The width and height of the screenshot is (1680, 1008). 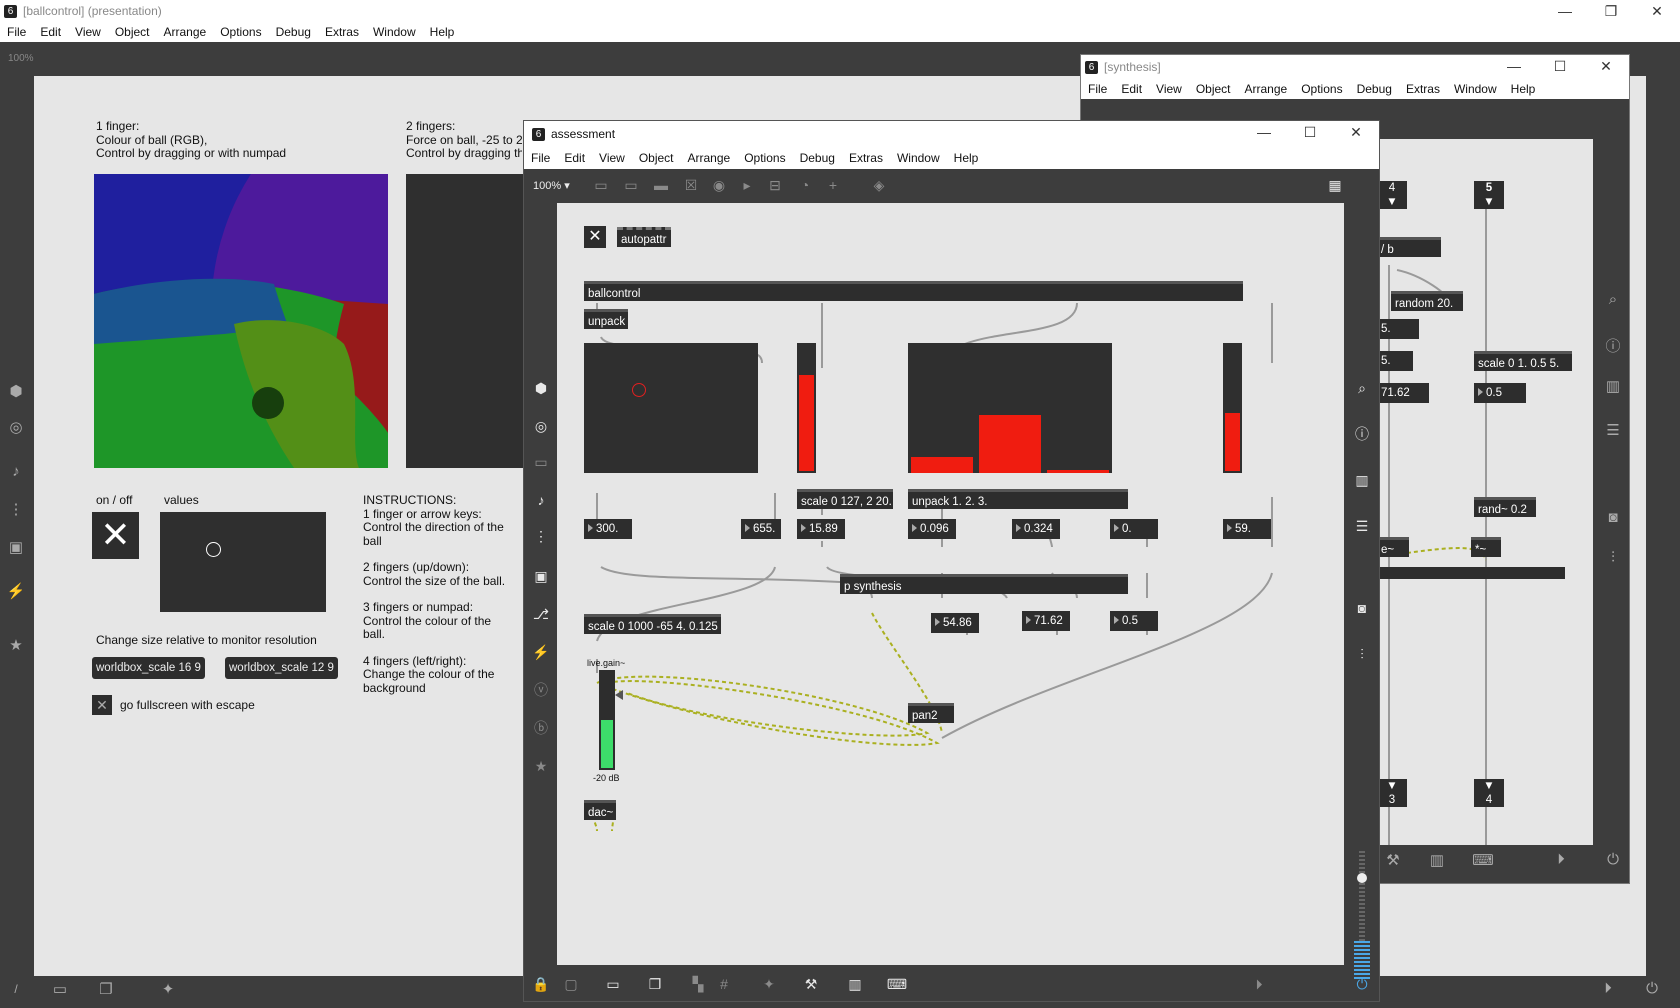 What do you see at coordinates (1652, 988) in the screenshot?
I see `power-icon: ⏻` at bounding box center [1652, 988].